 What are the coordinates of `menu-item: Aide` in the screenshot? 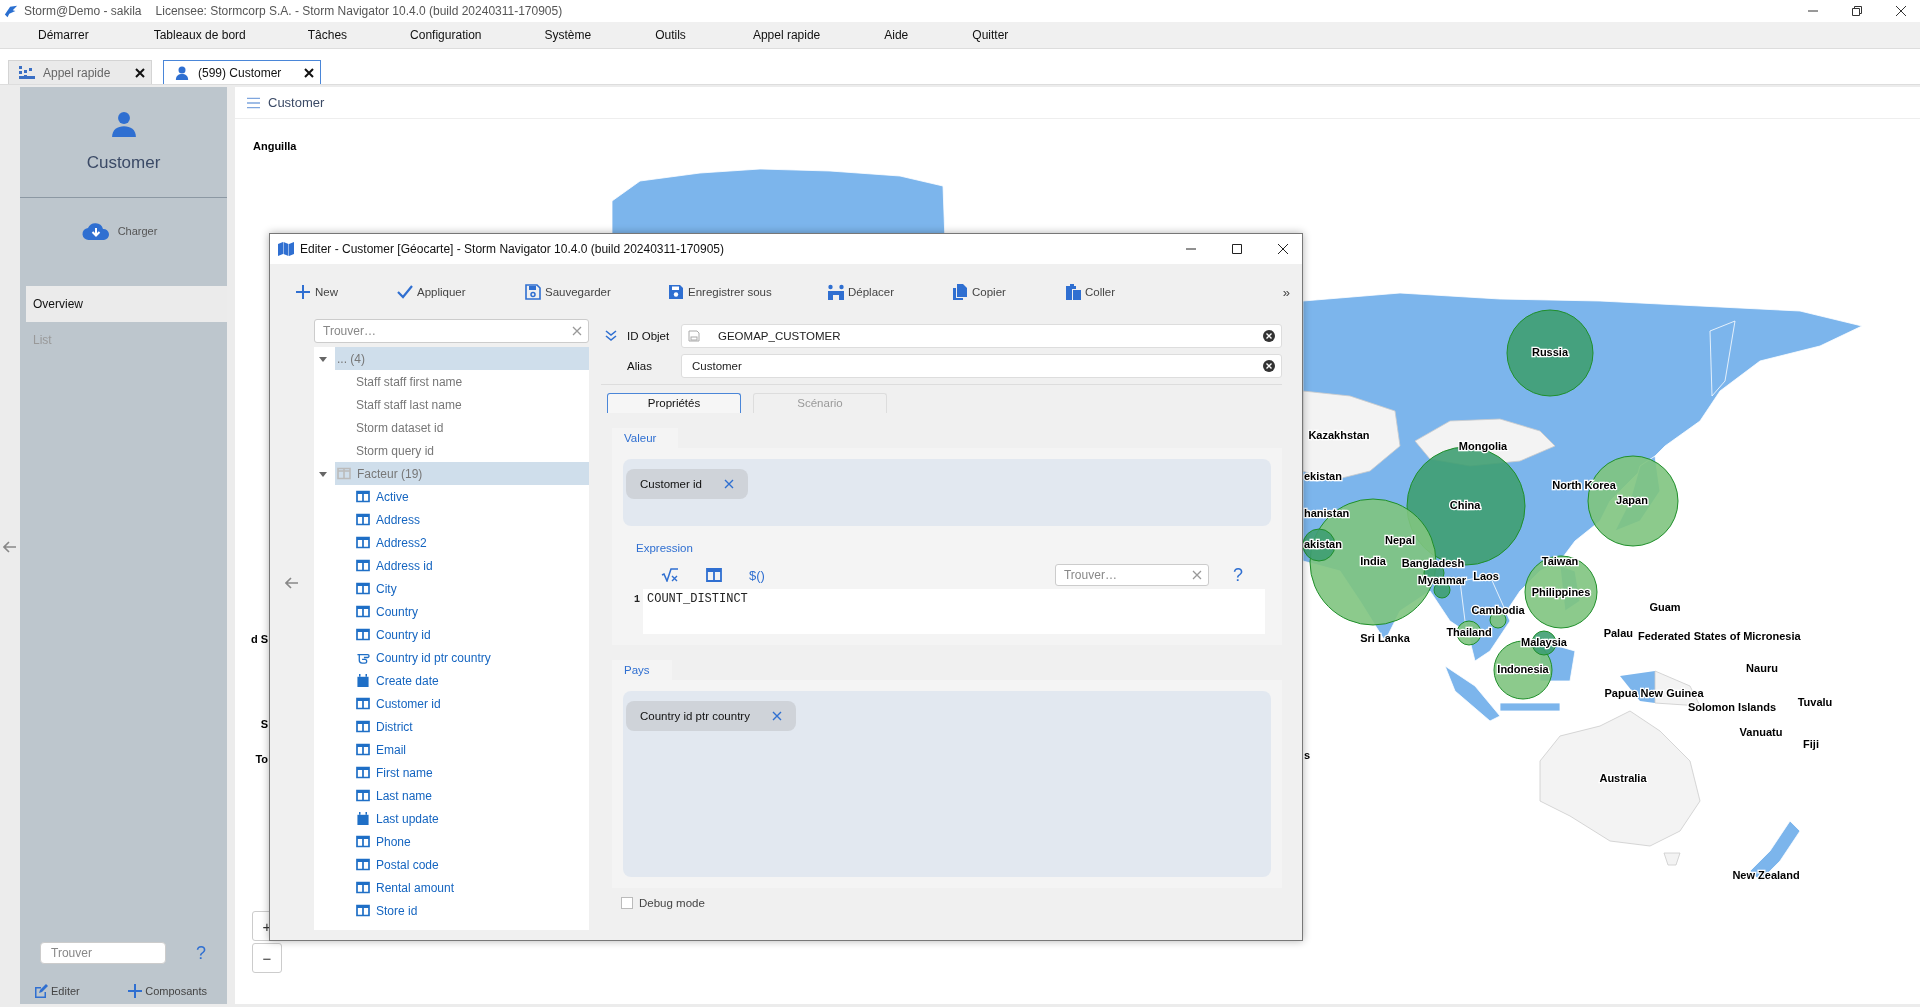 It's located at (896, 35).